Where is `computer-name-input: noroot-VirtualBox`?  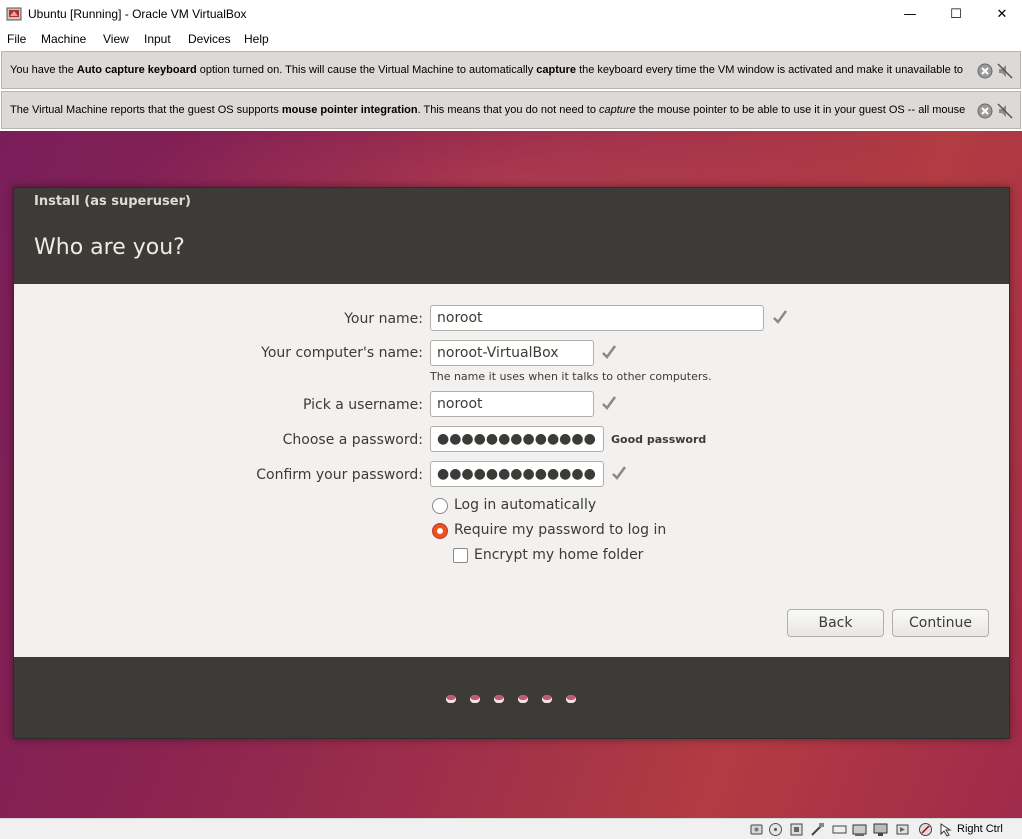 computer-name-input: noroot-VirtualBox is located at coordinates (512, 353).